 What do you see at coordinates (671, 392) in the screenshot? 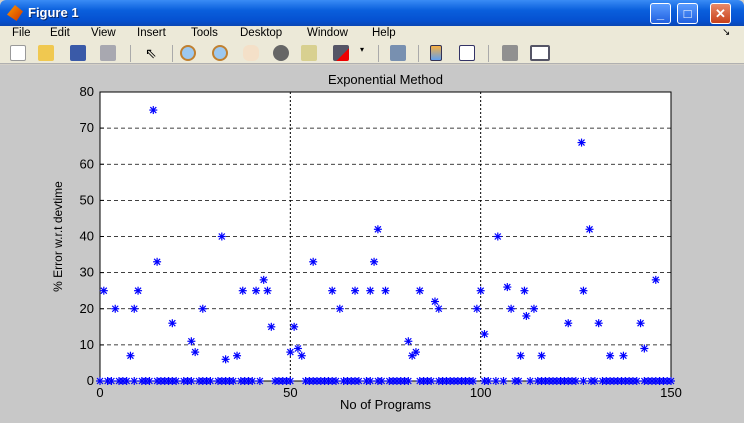
I see `x-tick-label: 150` at bounding box center [671, 392].